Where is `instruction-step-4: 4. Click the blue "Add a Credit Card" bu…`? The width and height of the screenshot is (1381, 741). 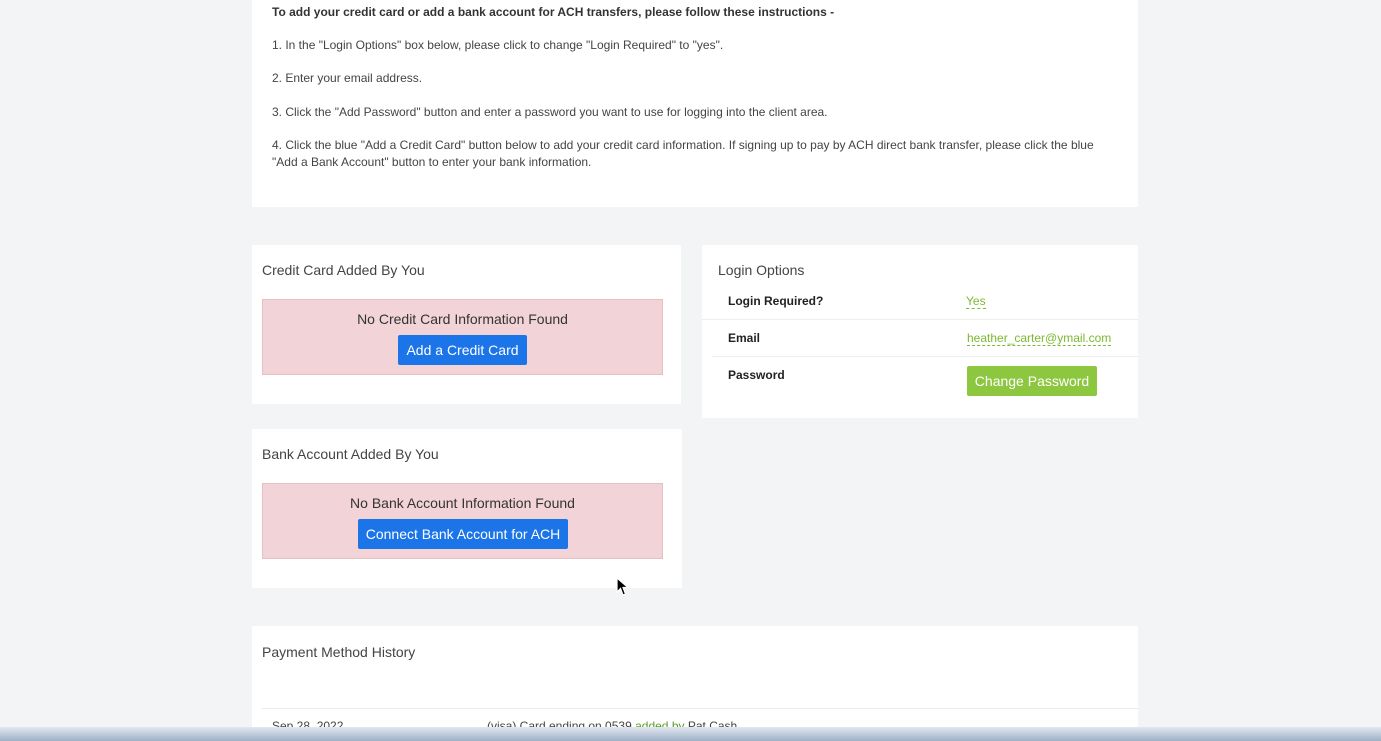 instruction-step-4: 4. Click the blue "Add a Credit Card" bu… is located at coordinates (683, 153).